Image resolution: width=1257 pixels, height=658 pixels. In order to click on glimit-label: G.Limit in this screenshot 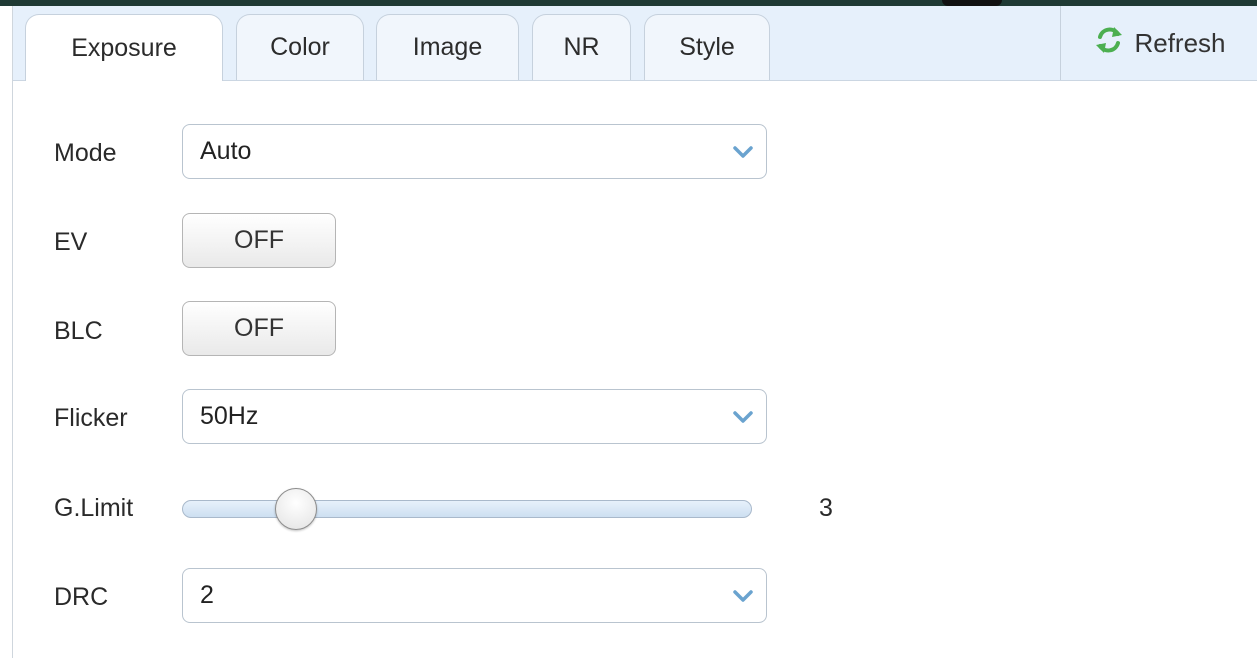, I will do `click(94, 508)`.